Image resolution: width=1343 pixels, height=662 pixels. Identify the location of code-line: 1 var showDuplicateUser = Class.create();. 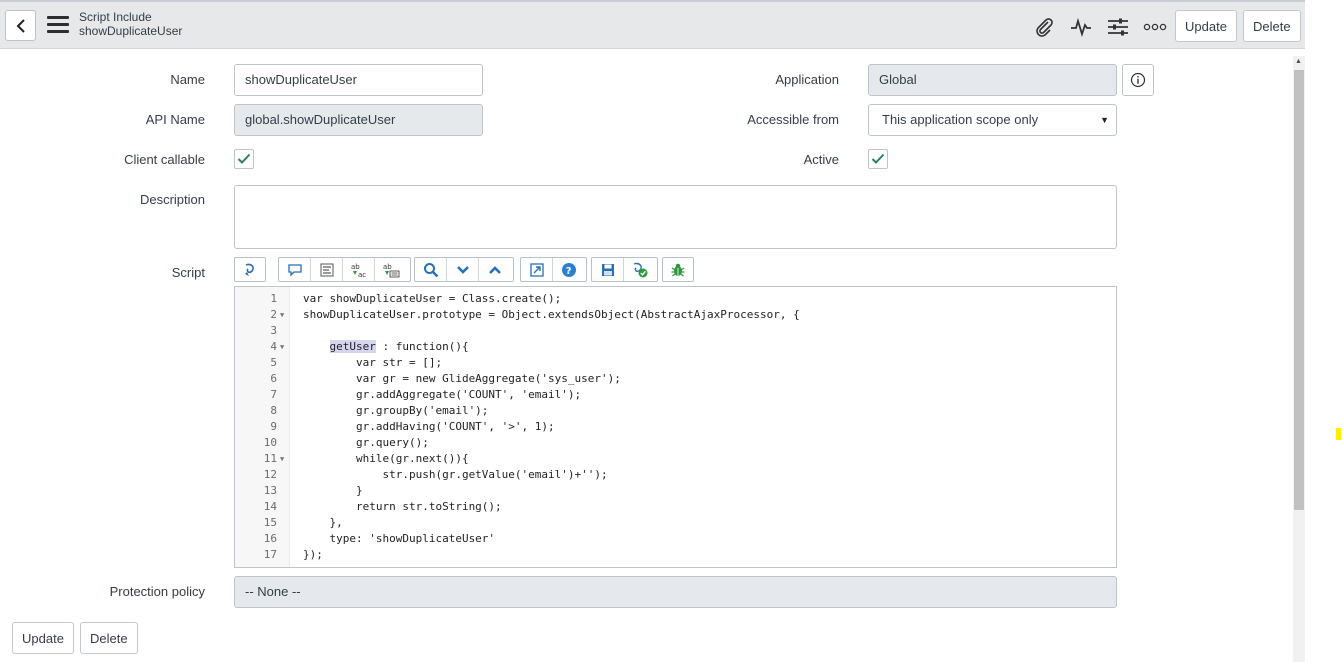
(675, 299).